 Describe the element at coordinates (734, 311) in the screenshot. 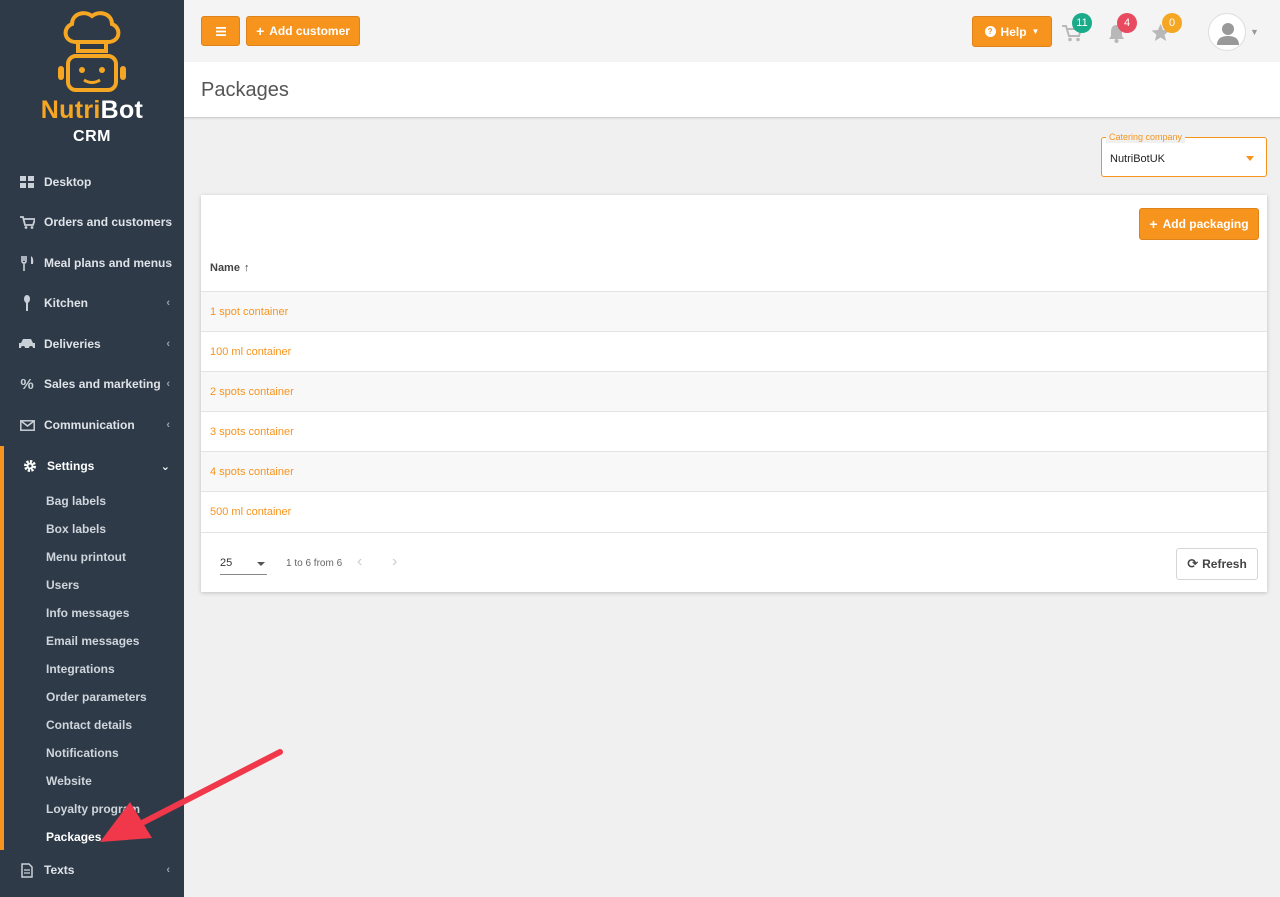

I see `table-row: 1 spot container` at that location.